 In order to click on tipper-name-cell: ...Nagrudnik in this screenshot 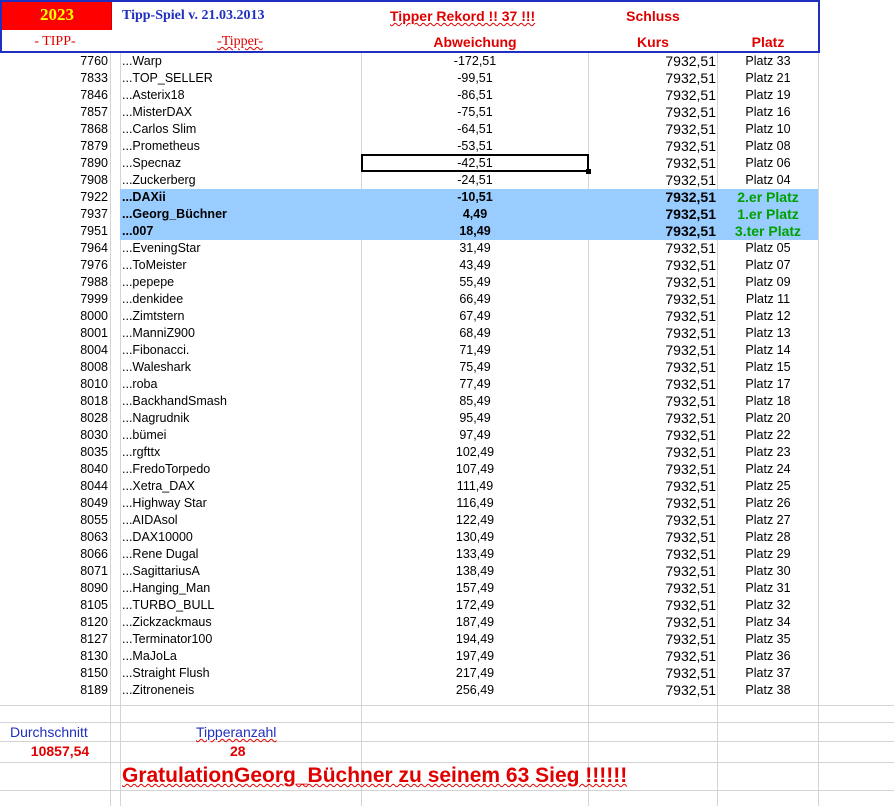, I will do `click(241, 419)`.